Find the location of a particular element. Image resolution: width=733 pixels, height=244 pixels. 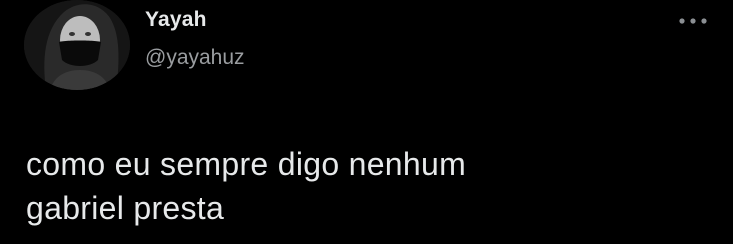

more-options-button is located at coordinates (693, 21).